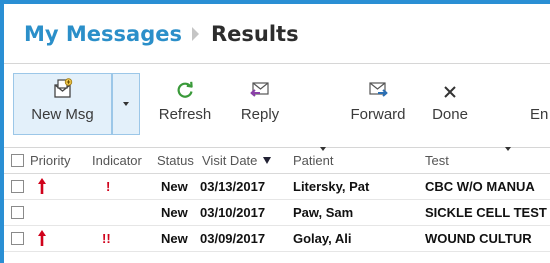  What do you see at coordinates (480, 186) in the screenshot?
I see `test-cell: CBC W/O MANUA` at bounding box center [480, 186].